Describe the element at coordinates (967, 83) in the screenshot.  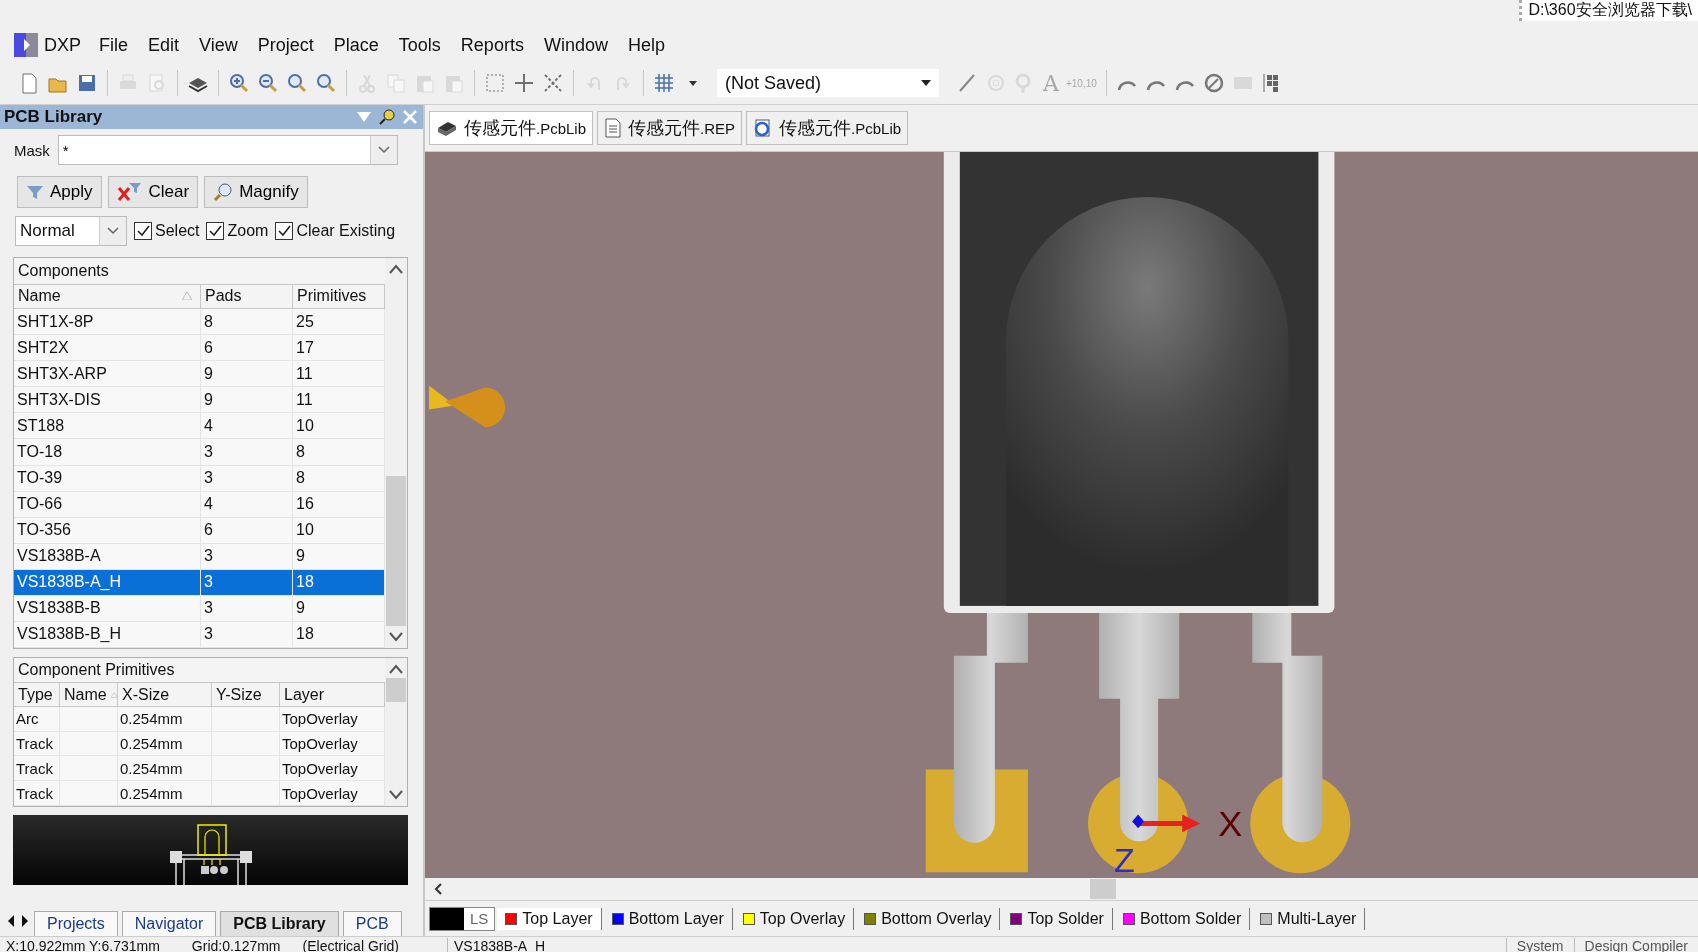
I see `line-icon` at that location.